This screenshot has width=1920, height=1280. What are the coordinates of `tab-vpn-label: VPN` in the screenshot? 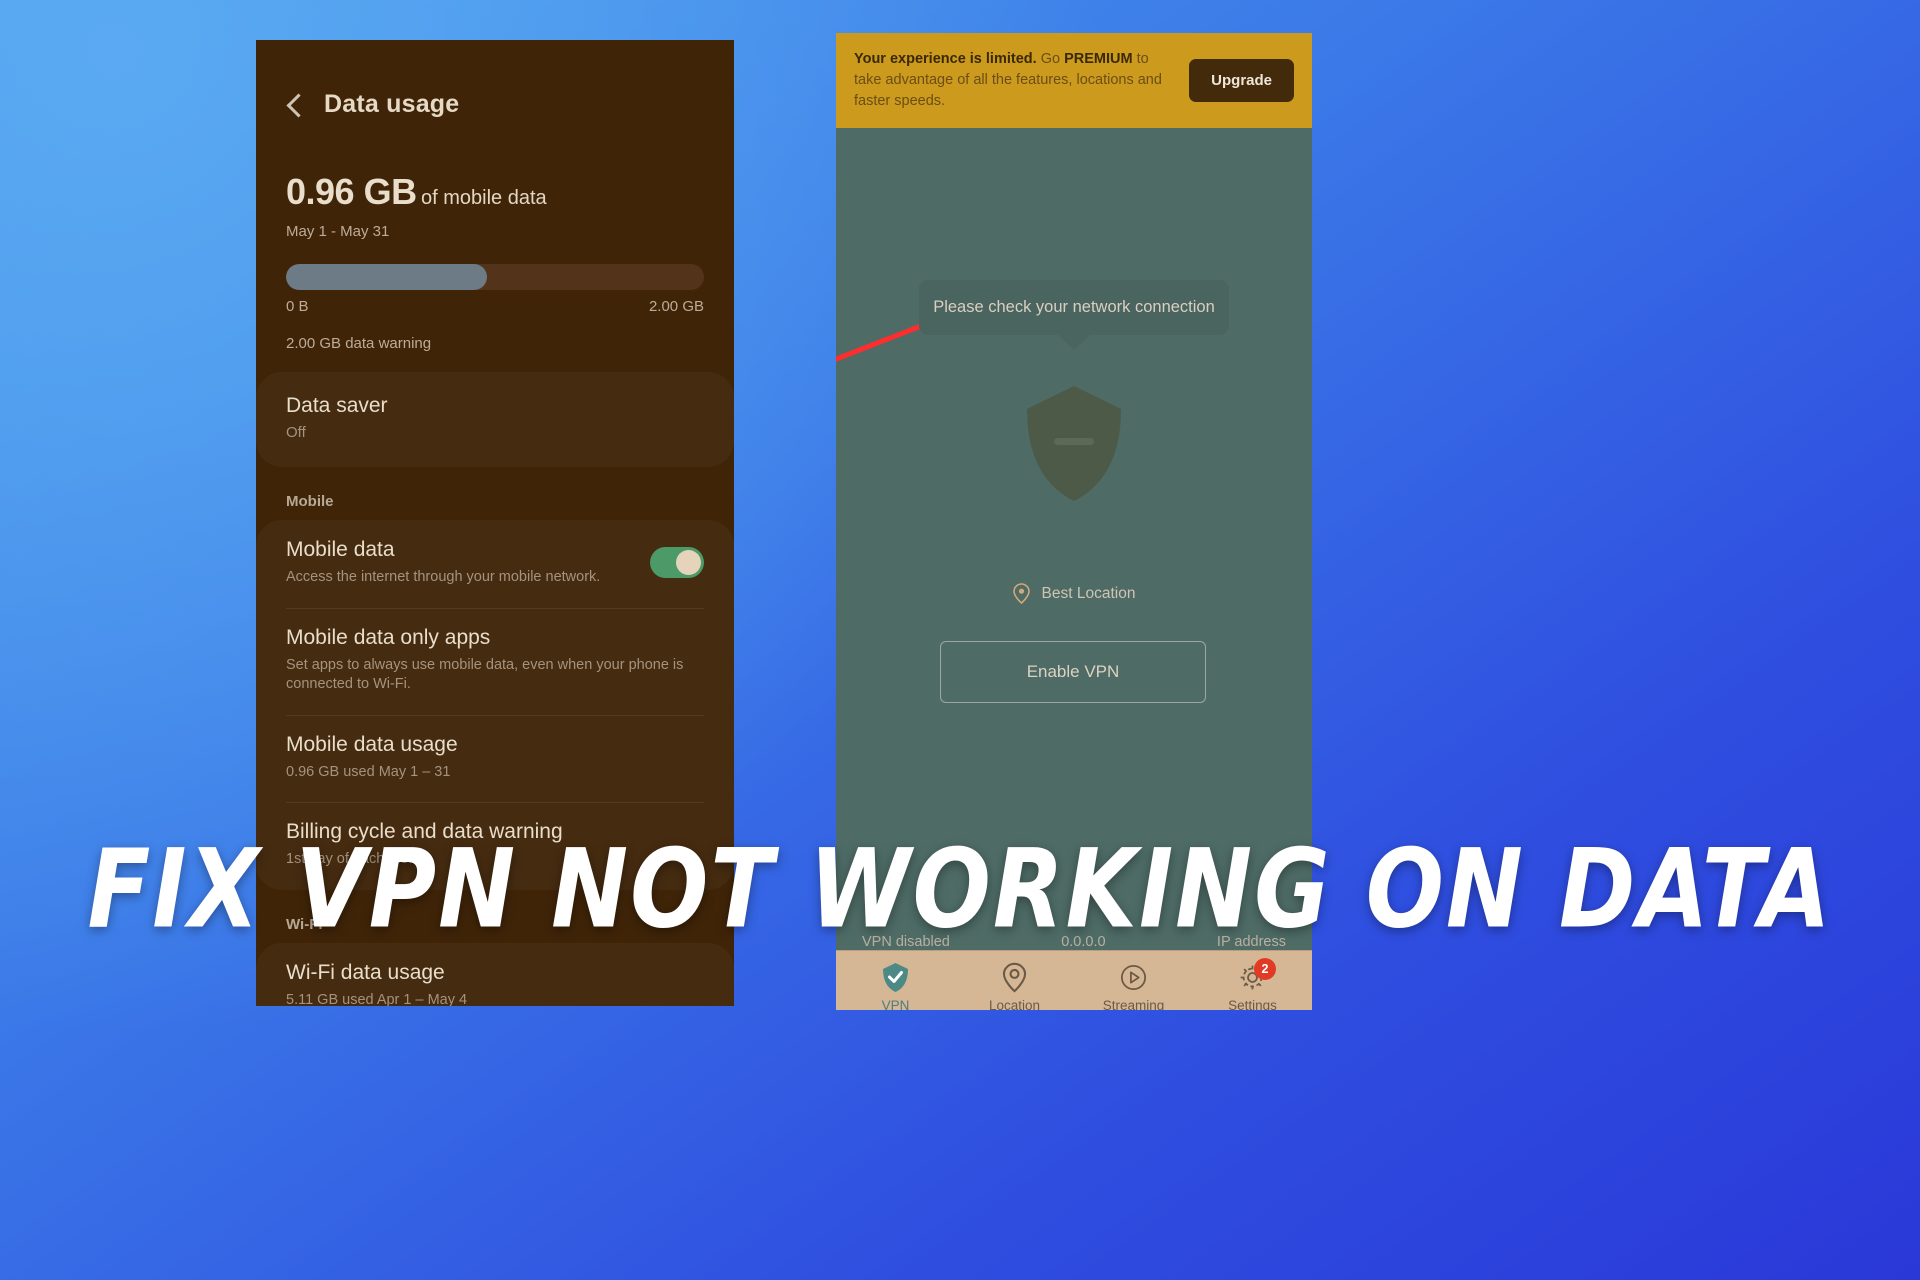 It's located at (895, 1003).